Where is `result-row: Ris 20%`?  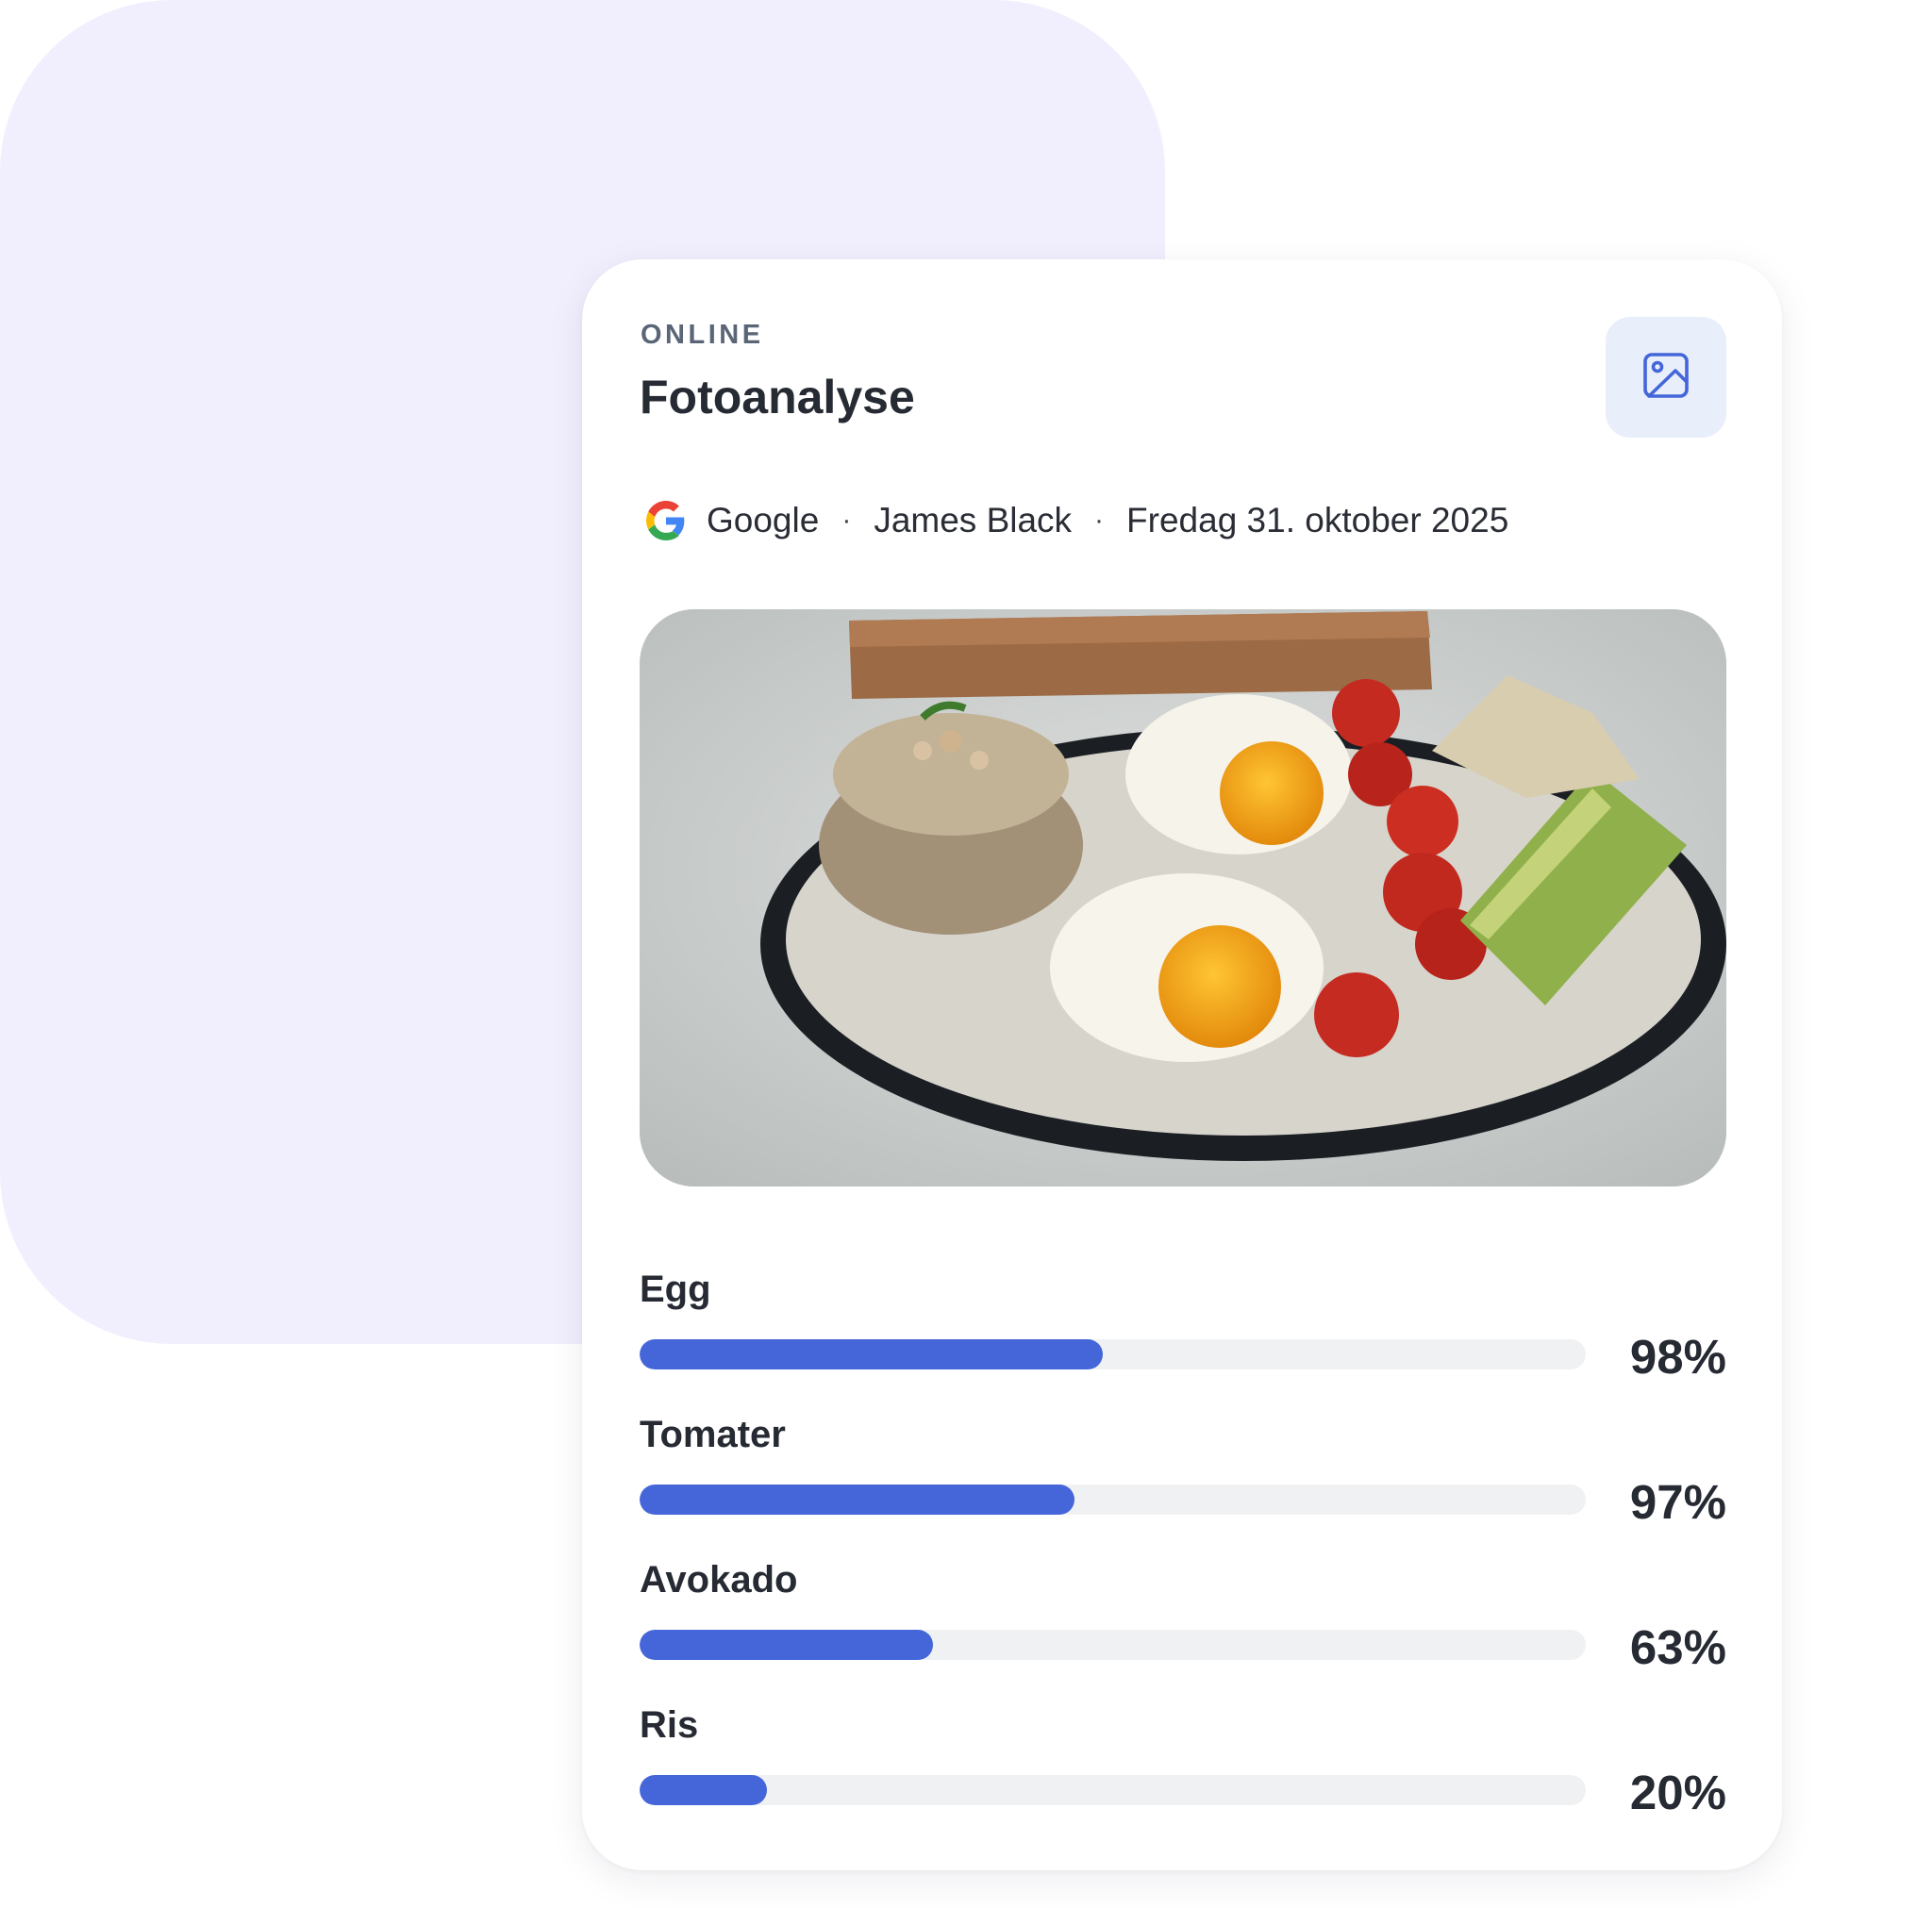
result-row: Ris 20% is located at coordinates (1183, 1777).